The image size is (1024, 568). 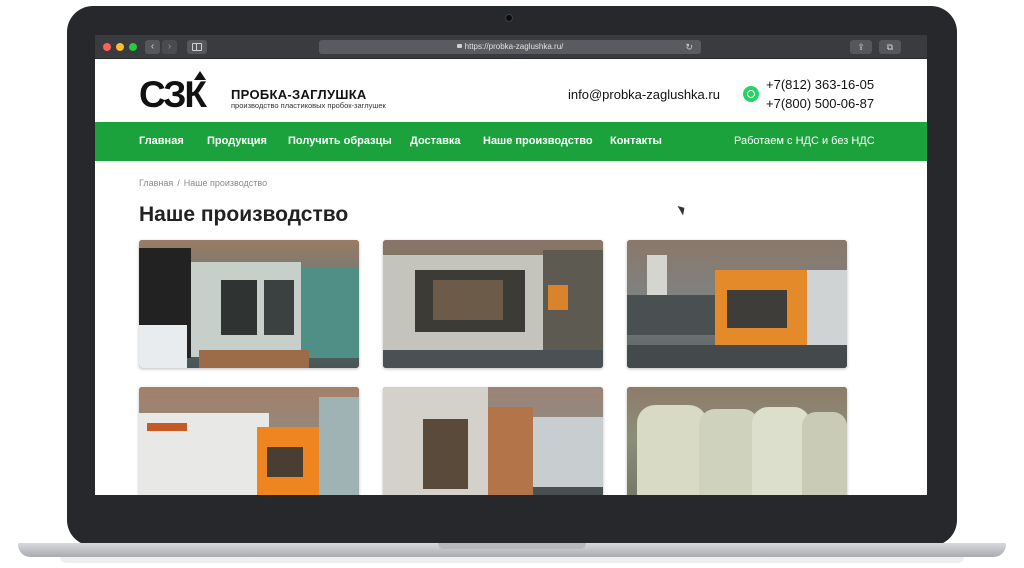 I want to click on breadcrumb: Главная / Наше производство, so click(x=203, y=183).